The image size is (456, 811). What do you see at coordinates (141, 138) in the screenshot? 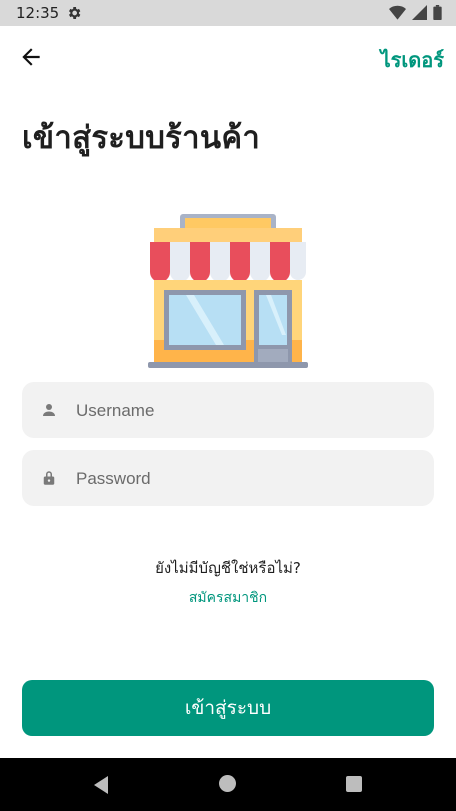
I see `page-title: เข้าสู่ระบบร้านค้า` at bounding box center [141, 138].